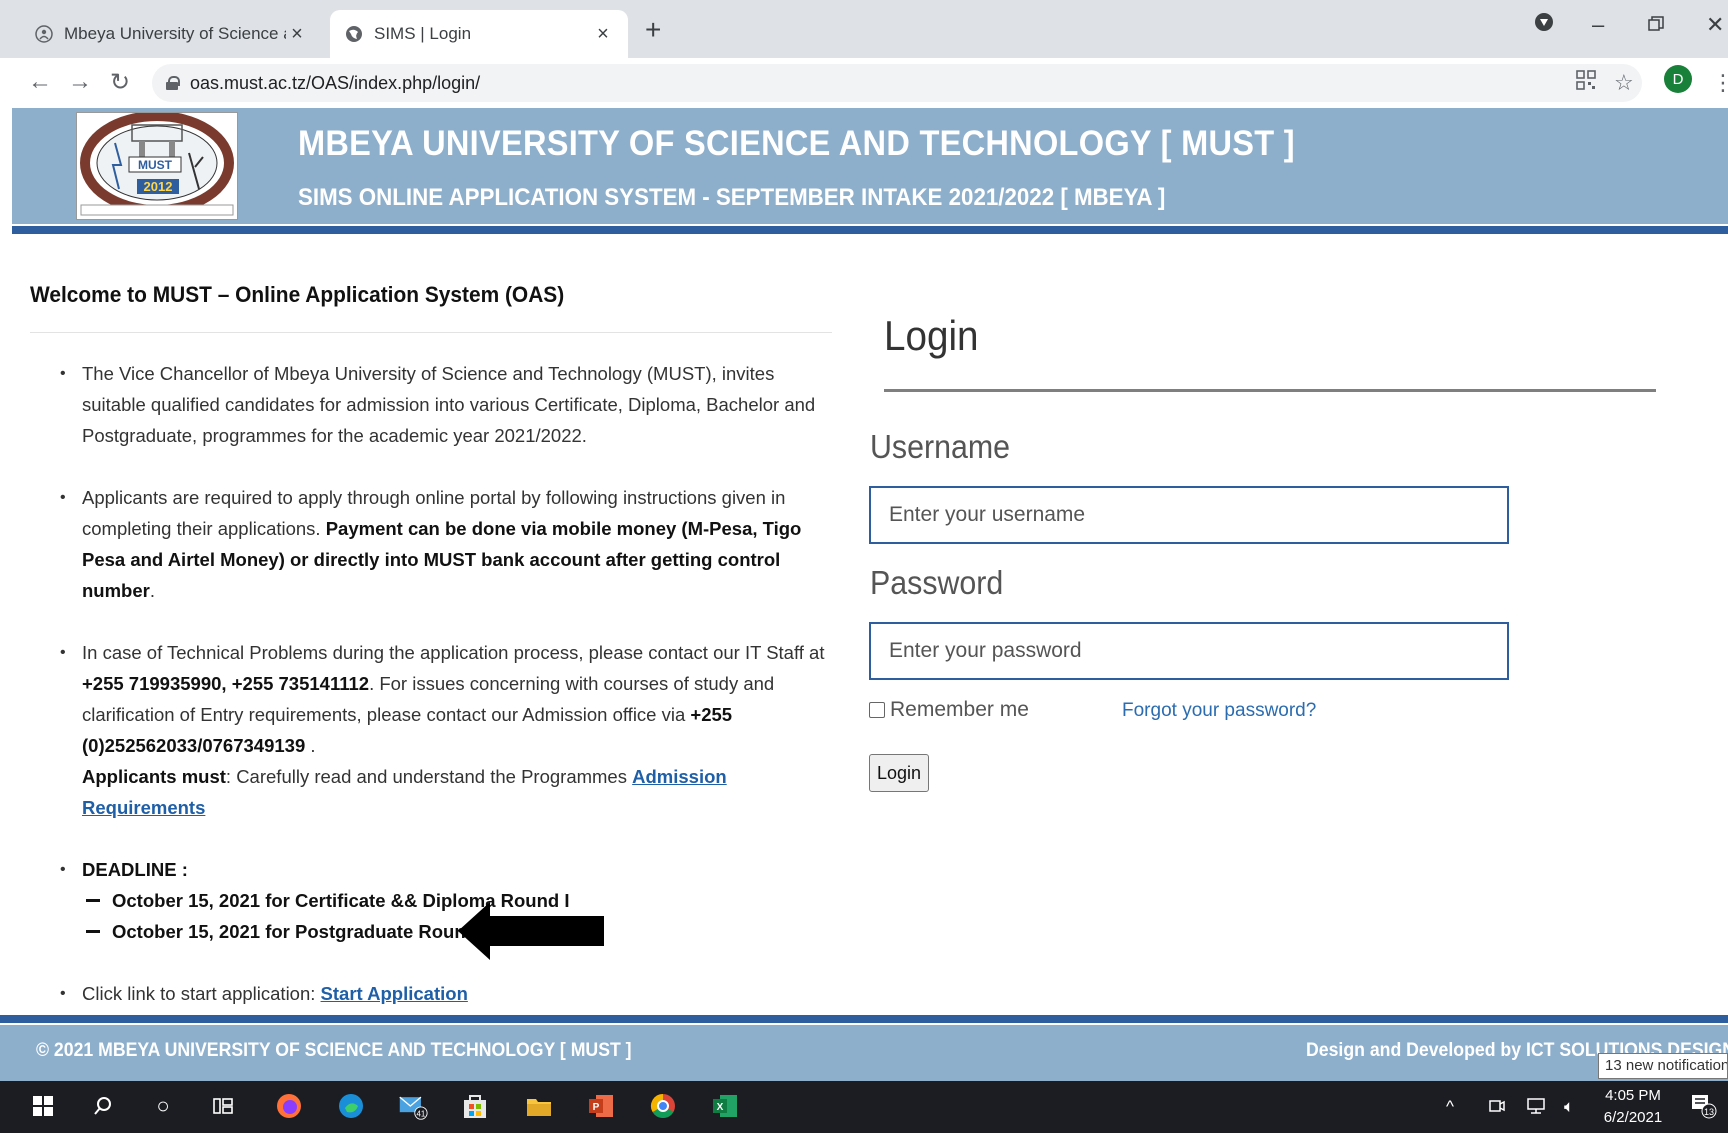  What do you see at coordinates (1497, 1108) in the screenshot?
I see `meet-now-icon` at bounding box center [1497, 1108].